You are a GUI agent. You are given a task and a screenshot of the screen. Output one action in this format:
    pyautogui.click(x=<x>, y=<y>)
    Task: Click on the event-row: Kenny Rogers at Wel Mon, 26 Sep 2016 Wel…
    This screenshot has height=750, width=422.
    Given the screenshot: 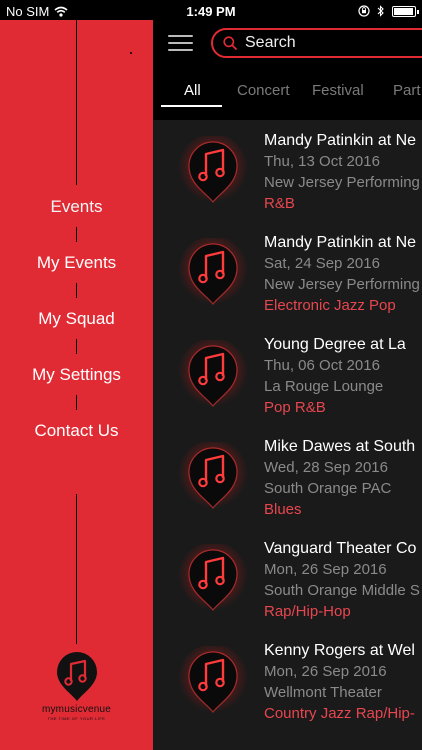 What is the action you would take?
    pyautogui.click(x=287, y=681)
    